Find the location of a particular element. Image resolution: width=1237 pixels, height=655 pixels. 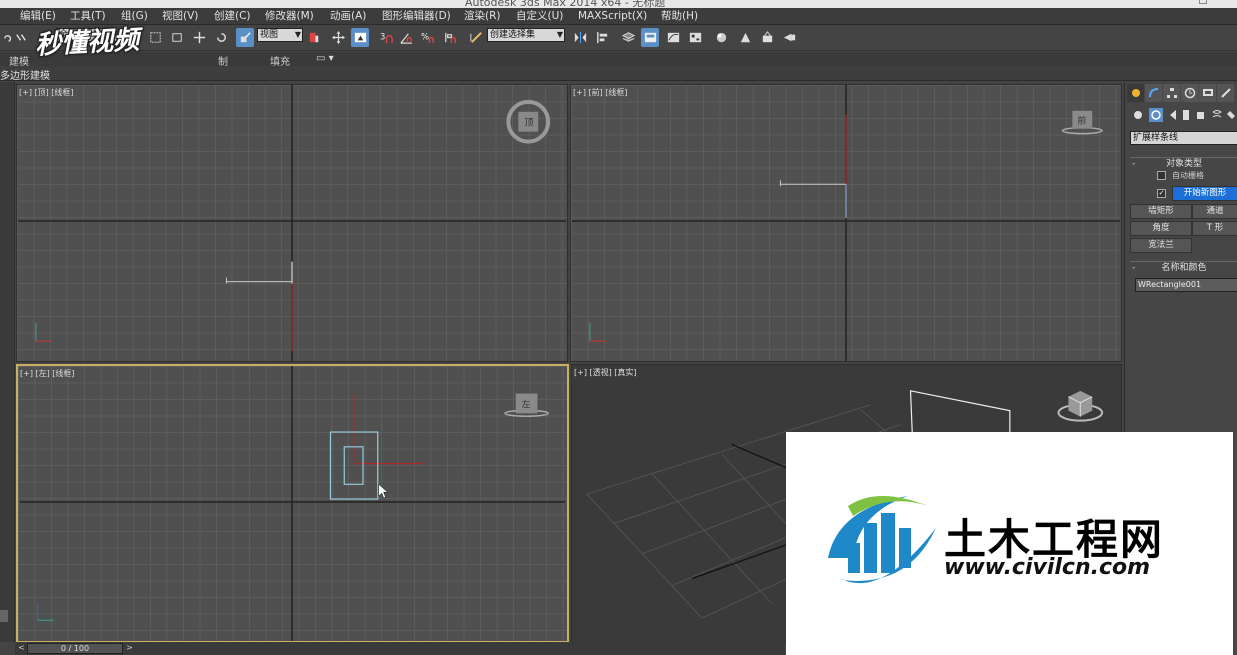

menu-item-9: 自定义(U) is located at coordinates (539, 16).